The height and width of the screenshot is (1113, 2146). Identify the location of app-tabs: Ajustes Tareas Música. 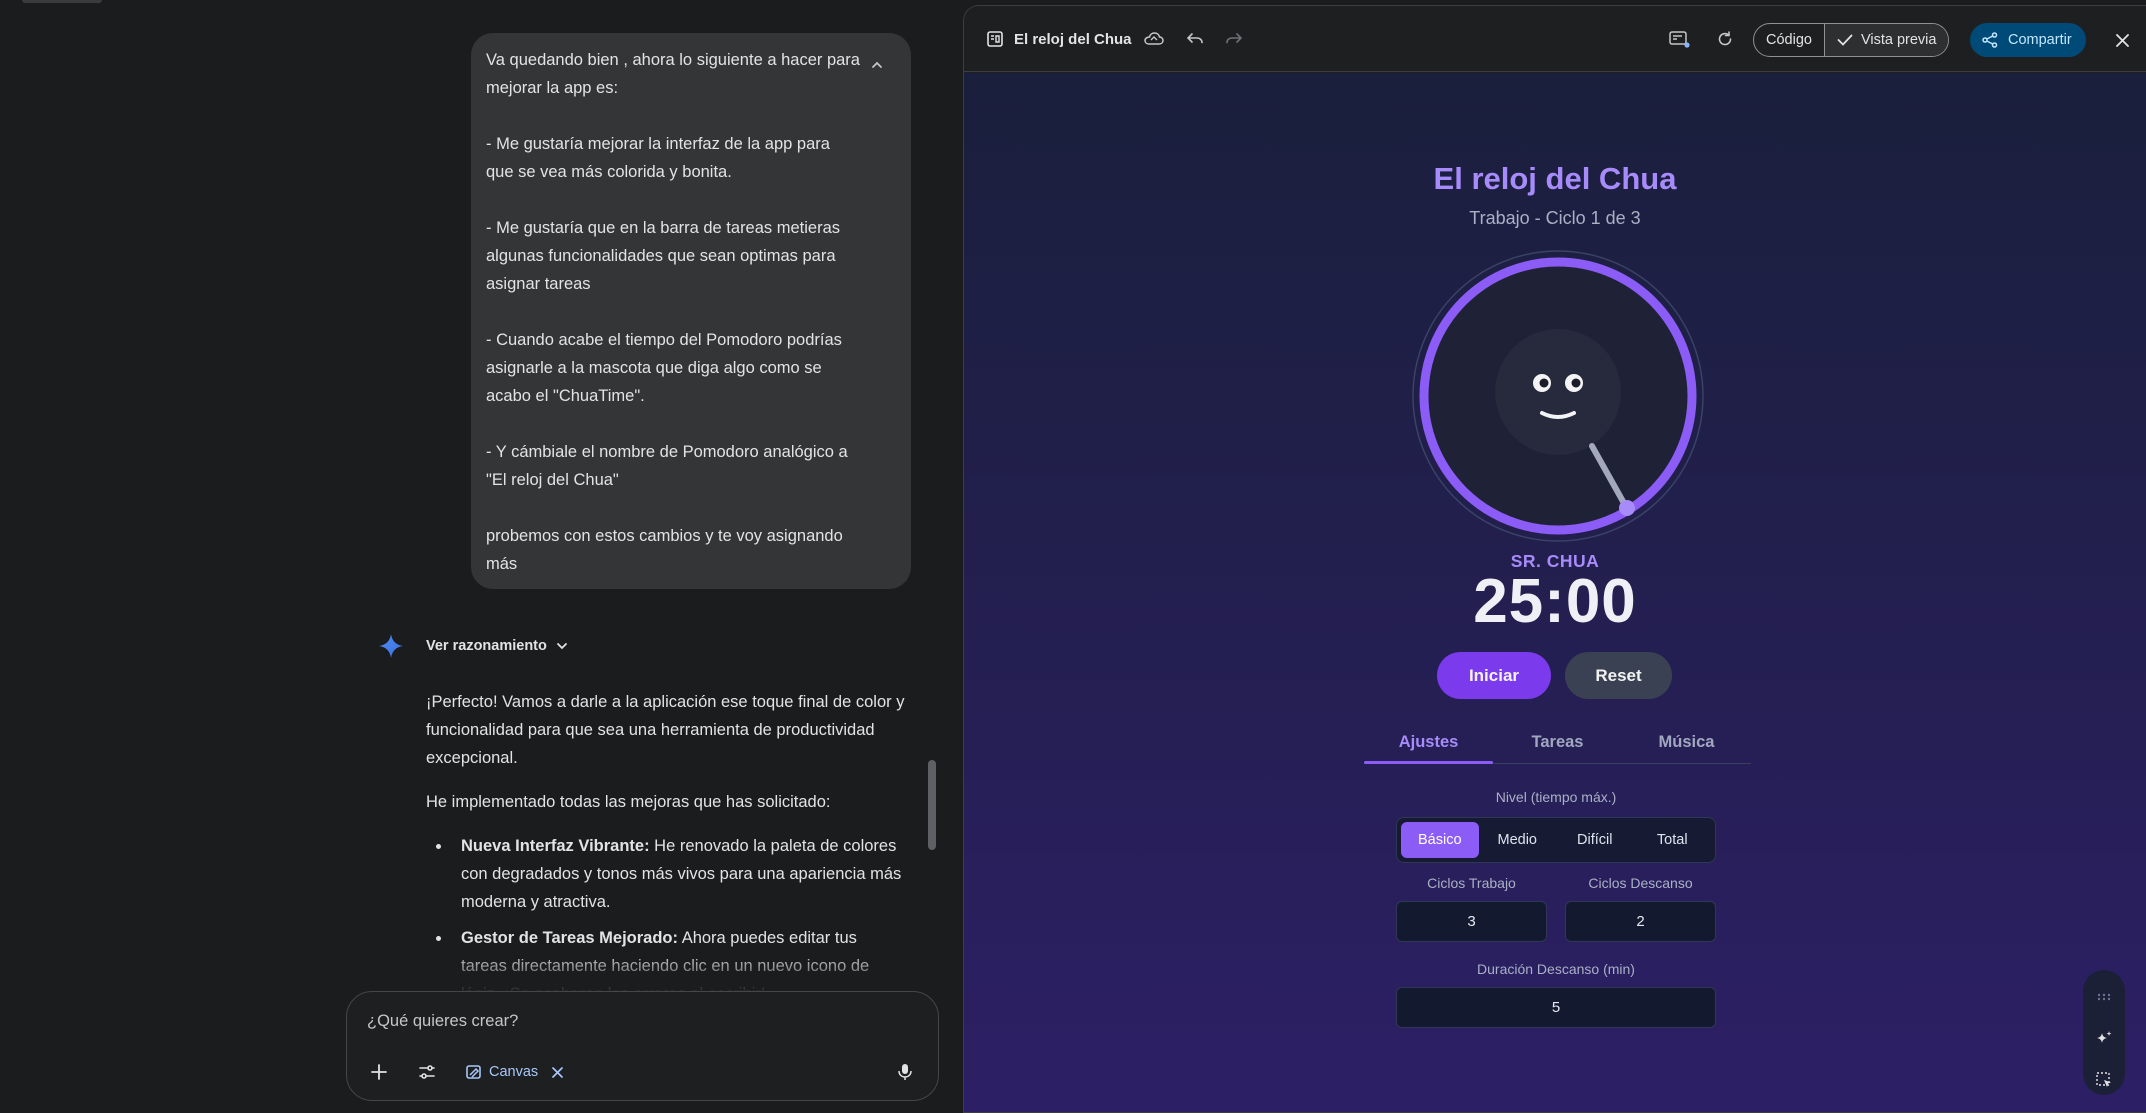
(1557, 743).